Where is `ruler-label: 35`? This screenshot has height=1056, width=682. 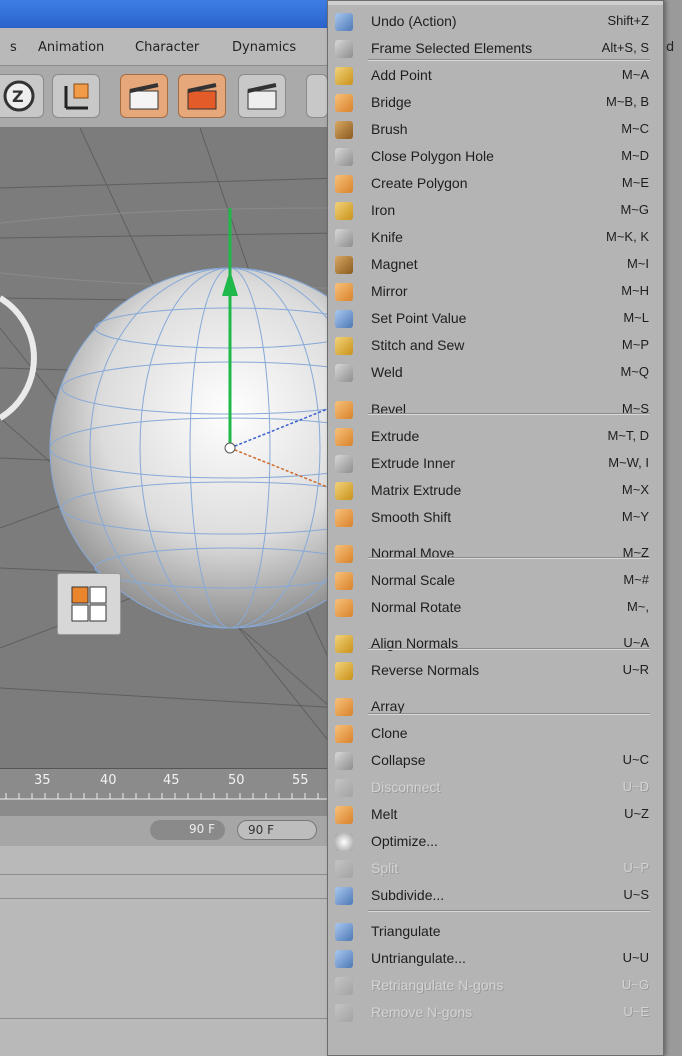 ruler-label: 35 is located at coordinates (42, 780).